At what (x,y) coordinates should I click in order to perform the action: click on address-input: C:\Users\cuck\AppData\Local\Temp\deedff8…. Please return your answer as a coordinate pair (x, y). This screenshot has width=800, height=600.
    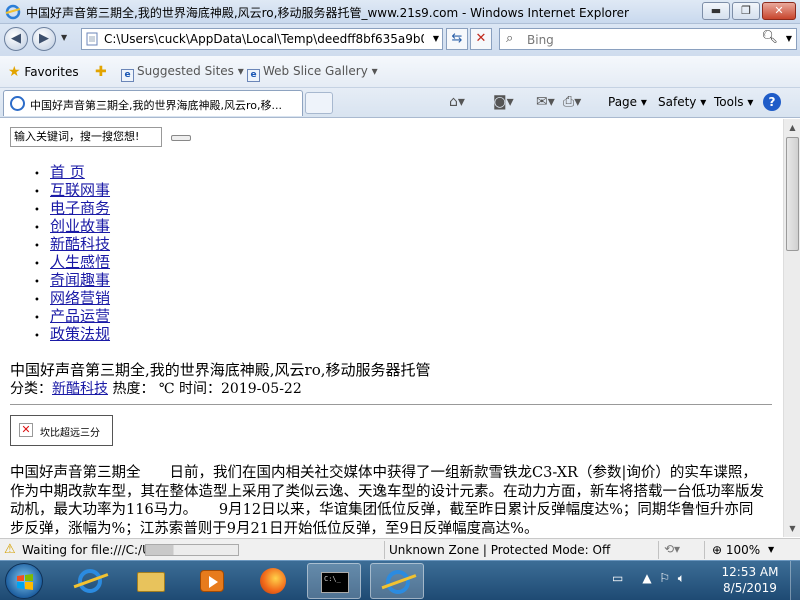
    Looking at the image, I should click on (264, 39).